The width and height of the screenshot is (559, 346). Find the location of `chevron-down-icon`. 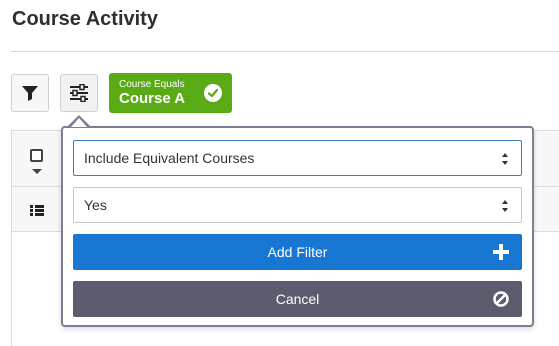

chevron-down-icon is located at coordinates (37, 171).